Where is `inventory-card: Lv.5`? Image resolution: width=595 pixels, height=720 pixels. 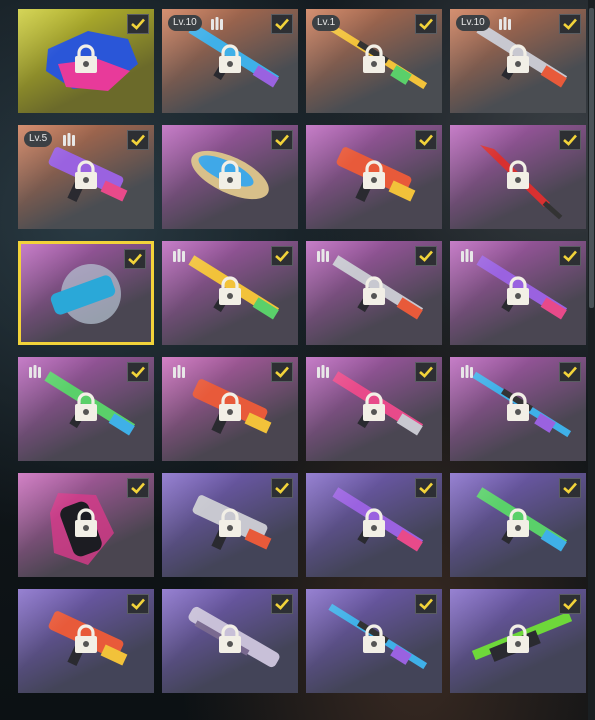
inventory-card: Lv.5 is located at coordinates (86, 177).